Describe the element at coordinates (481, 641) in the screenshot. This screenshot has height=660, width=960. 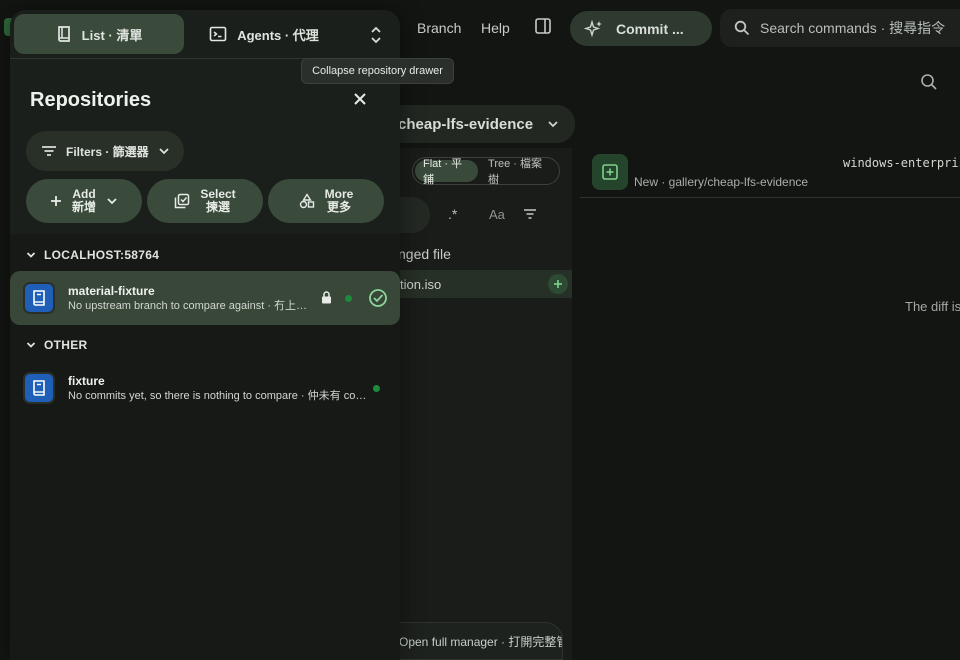
I see `open-manager-label: Open full manager · 打開完整管理` at that location.